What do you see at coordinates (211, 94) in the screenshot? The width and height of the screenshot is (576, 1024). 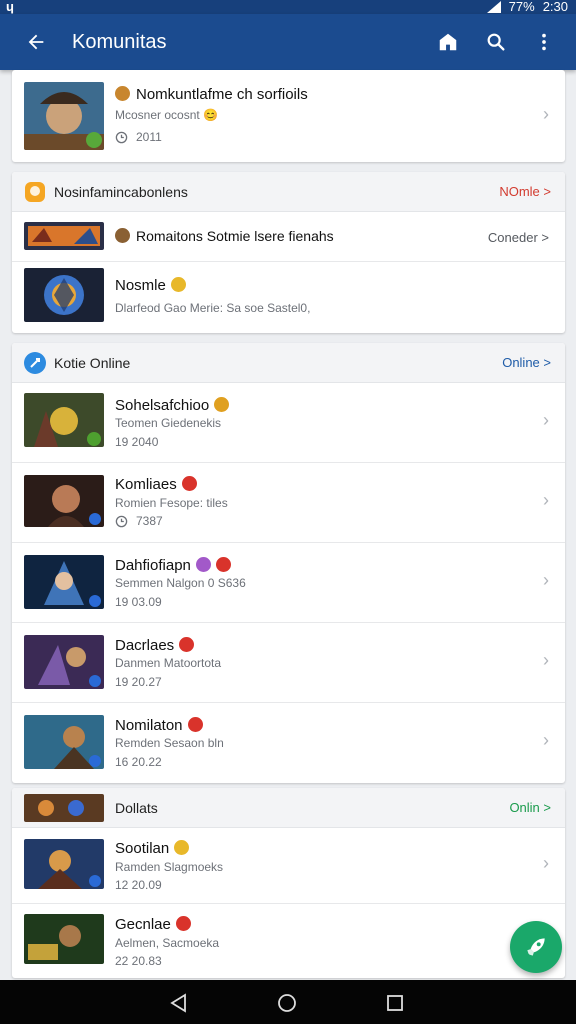 I see `featured-title: Nomkuntlafme ch sorfioils` at bounding box center [211, 94].